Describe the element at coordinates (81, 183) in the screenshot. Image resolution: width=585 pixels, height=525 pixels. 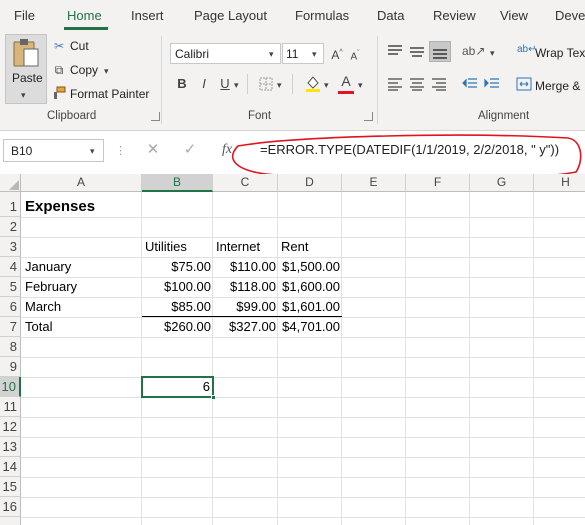
I see `column-header-a: A` at that location.